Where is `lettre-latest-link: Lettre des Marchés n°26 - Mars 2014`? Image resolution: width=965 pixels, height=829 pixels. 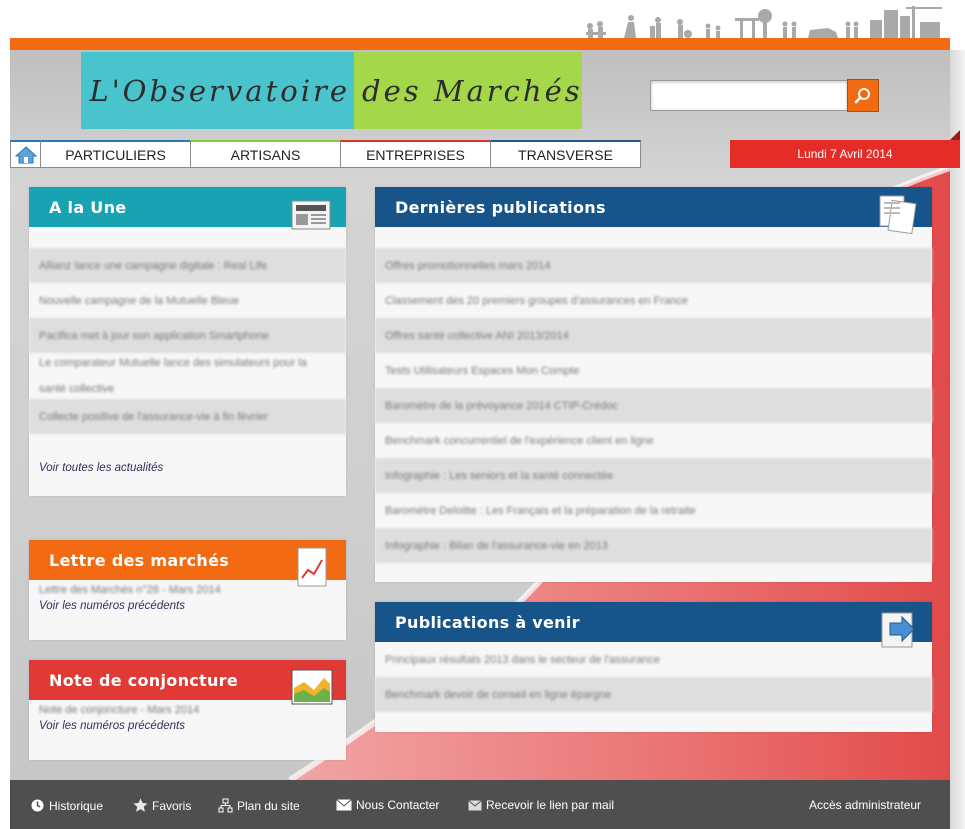
lettre-latest-link: Lettre des Marchés n°26 - Mars 2014 is located at coordinates (187, 590).